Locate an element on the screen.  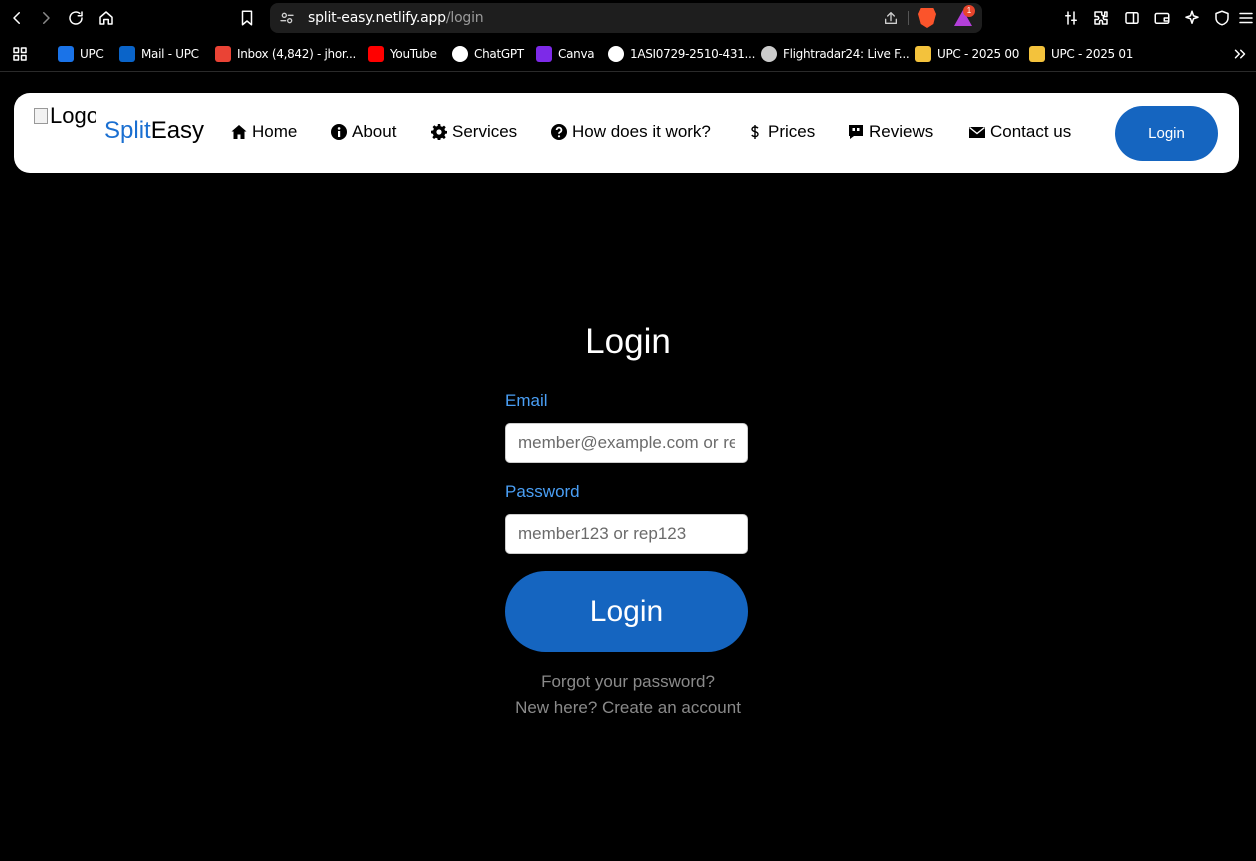
nav-contact: Contact us is located at coordinates (1020, 132).